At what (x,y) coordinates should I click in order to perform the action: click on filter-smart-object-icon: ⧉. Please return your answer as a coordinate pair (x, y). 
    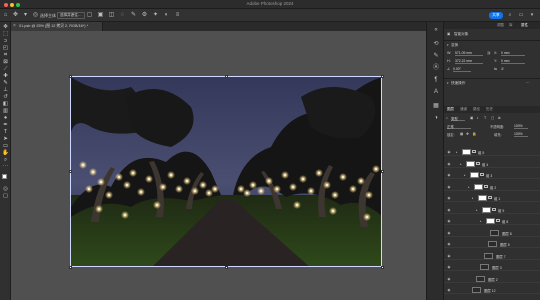
    Looking at the image, I should click on (499, 118).